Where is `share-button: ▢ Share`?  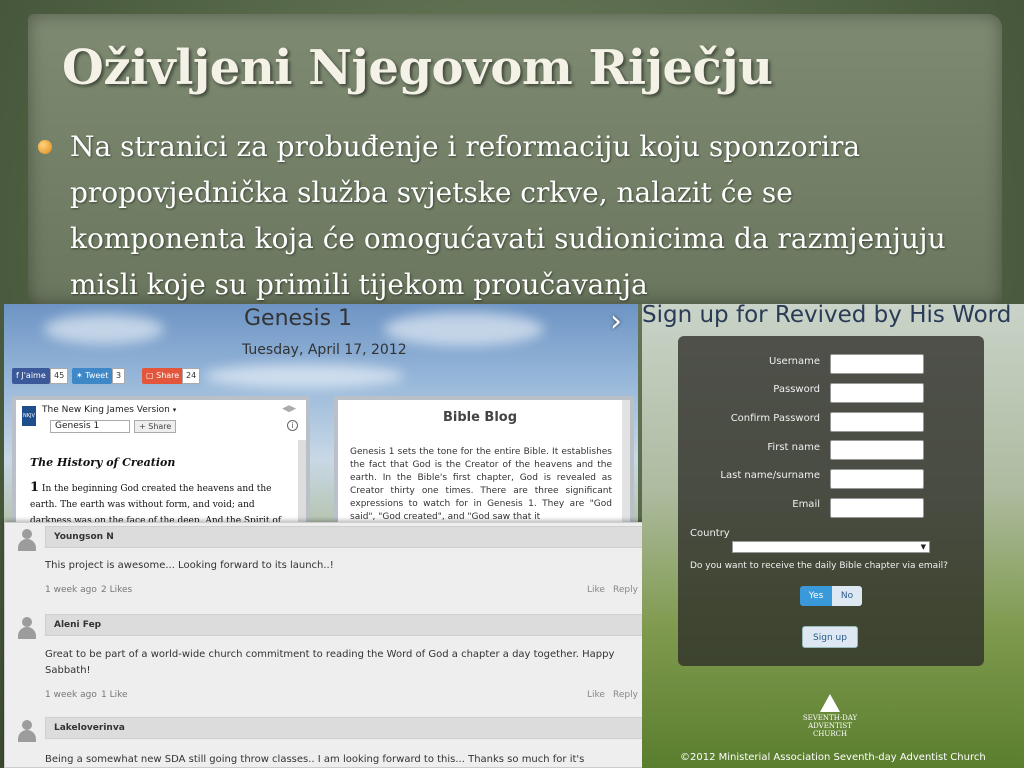
share-button: ▢ Share is located at coordinates (163, 376).